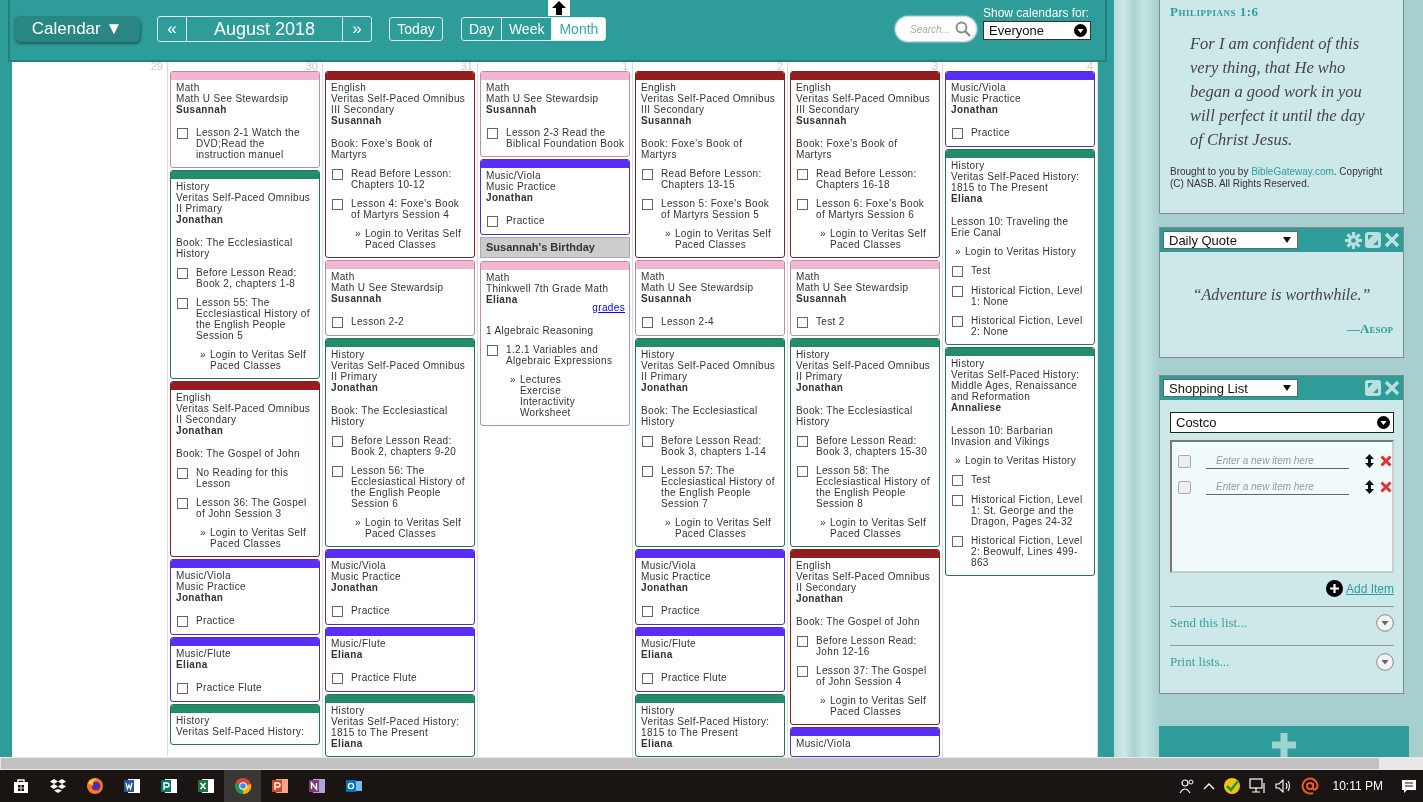 Image resolution: width=1423 pixels, height=802 pixels. I want to click on show-calendars-label: Show calendars for:, so click(1037, 13).